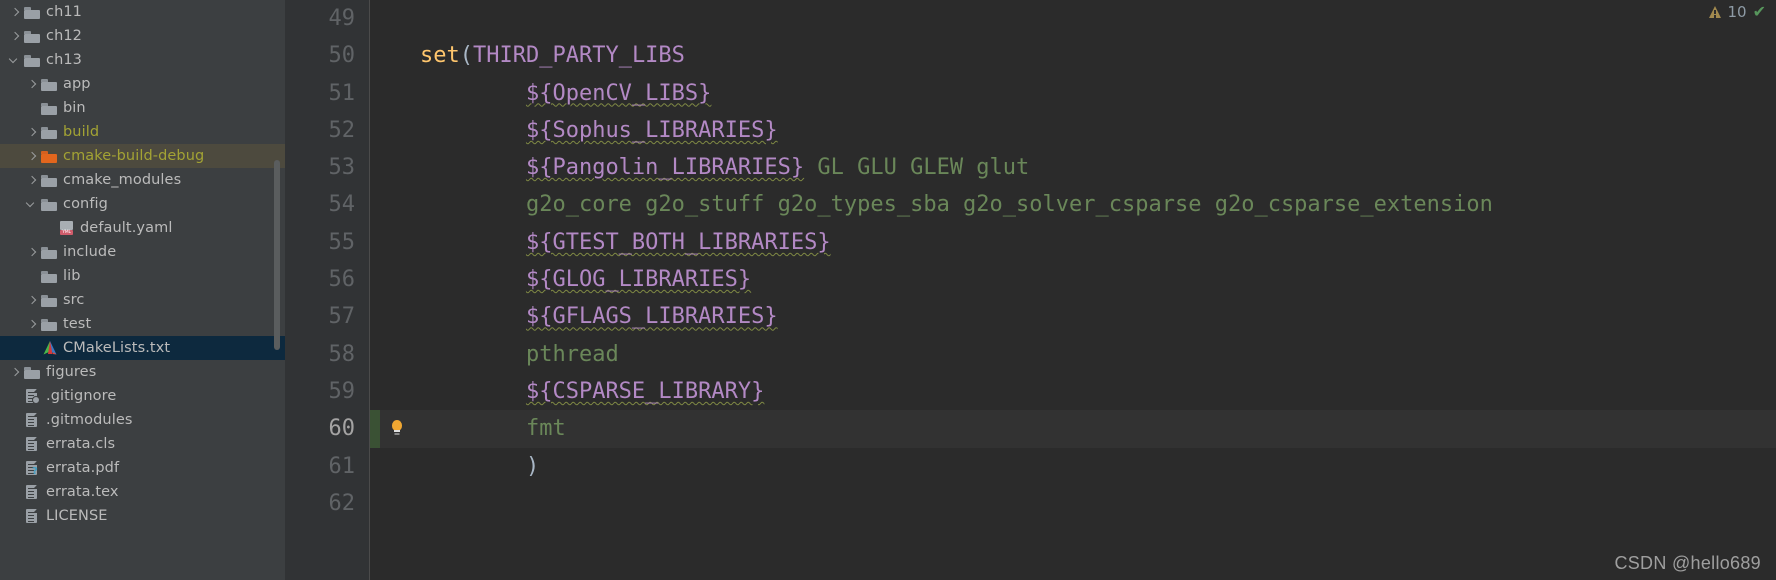 This screenshot has height=580, width=1776. Describe the element at coordinates (142, 420) in the screenshot. I see `tree-item-gitmodules: .gitmodules` at that location.